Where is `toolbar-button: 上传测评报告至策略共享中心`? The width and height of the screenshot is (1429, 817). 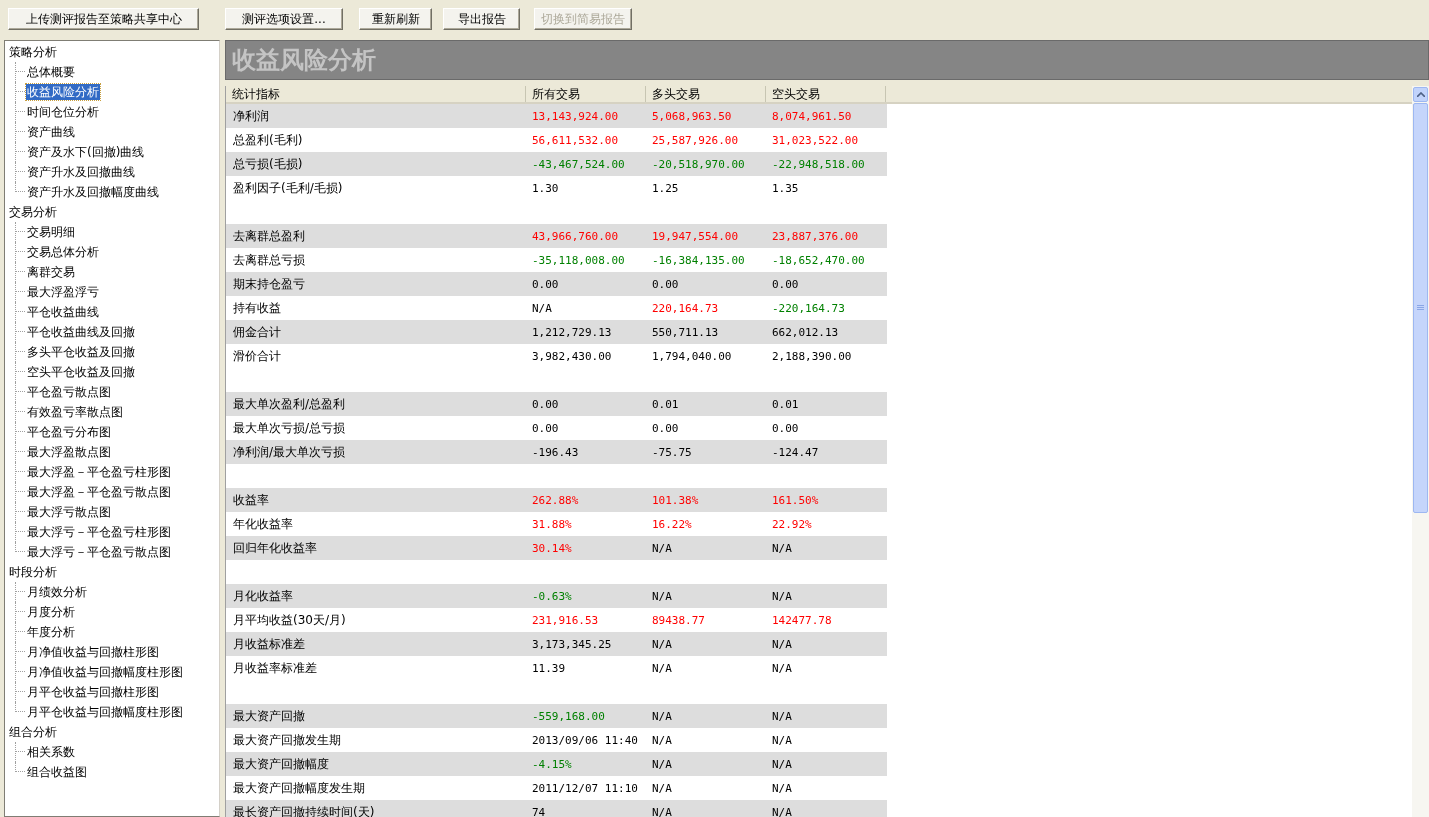
toolbar-button: 上传测评报告至策略共享中心 is located at coordinates (103, 19).